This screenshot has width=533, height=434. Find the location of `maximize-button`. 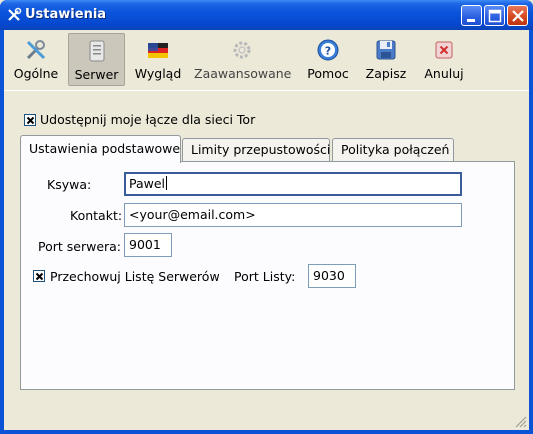

maximize-button is located at coordinates (494, 15).